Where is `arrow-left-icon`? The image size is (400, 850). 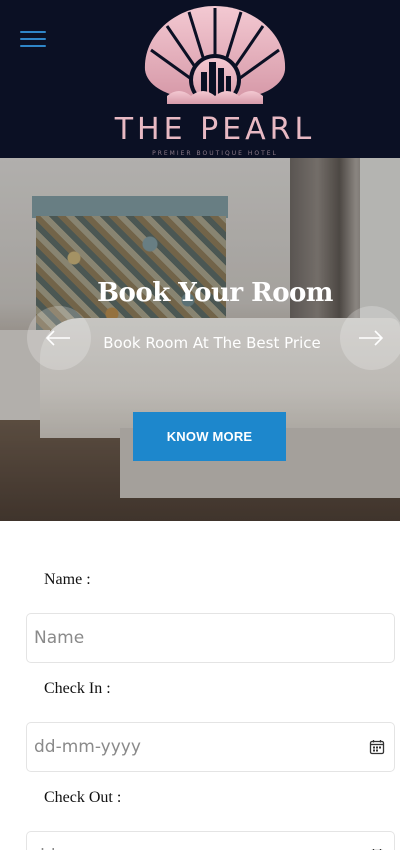
arrow-left-icon is located at coordinates (57, 338).